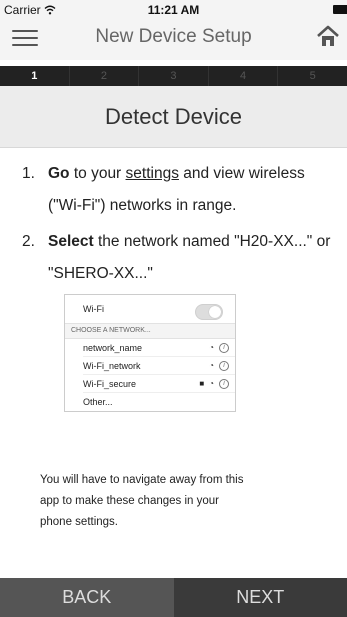  Describe the element at coordinates (59, 173) in the screenshot. I see `instruction-verb: Go` at that location.